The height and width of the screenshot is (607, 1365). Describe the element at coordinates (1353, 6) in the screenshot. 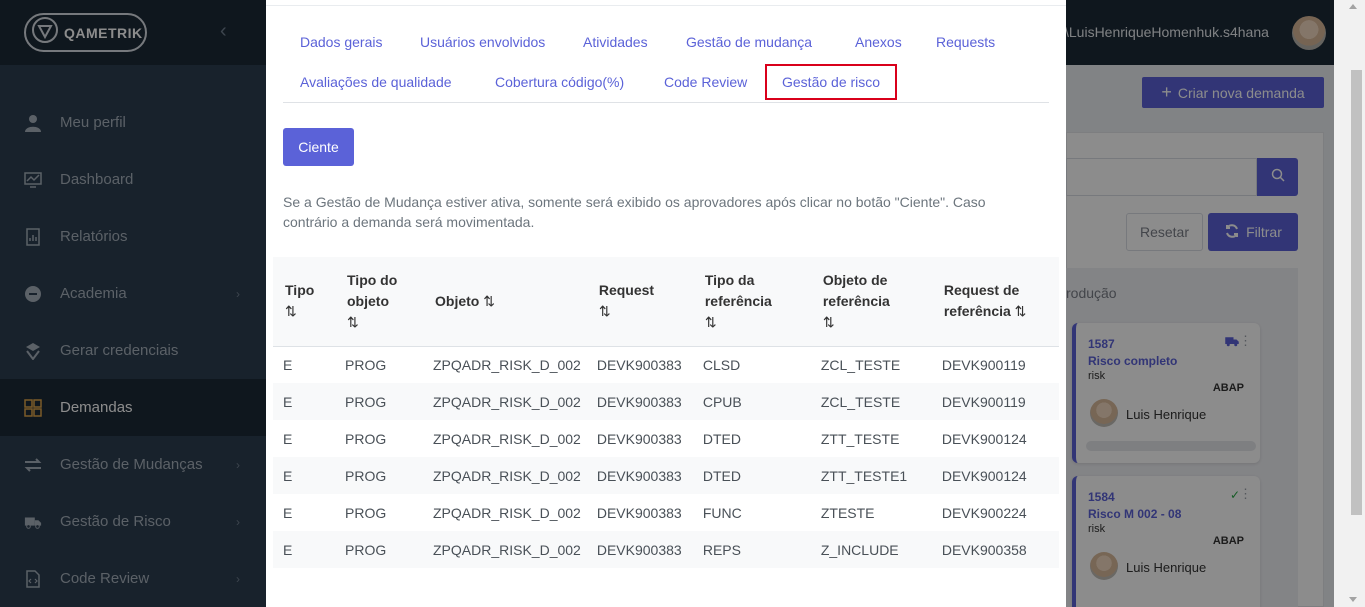

I see `scroll-up-icon` at that location.